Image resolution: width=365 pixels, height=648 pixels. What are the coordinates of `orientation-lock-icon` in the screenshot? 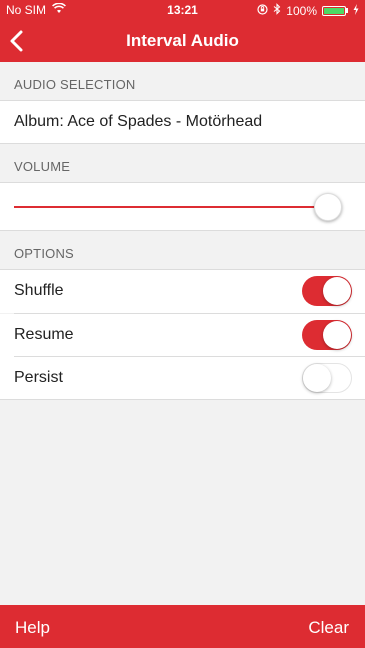 It's located at (262, 10).